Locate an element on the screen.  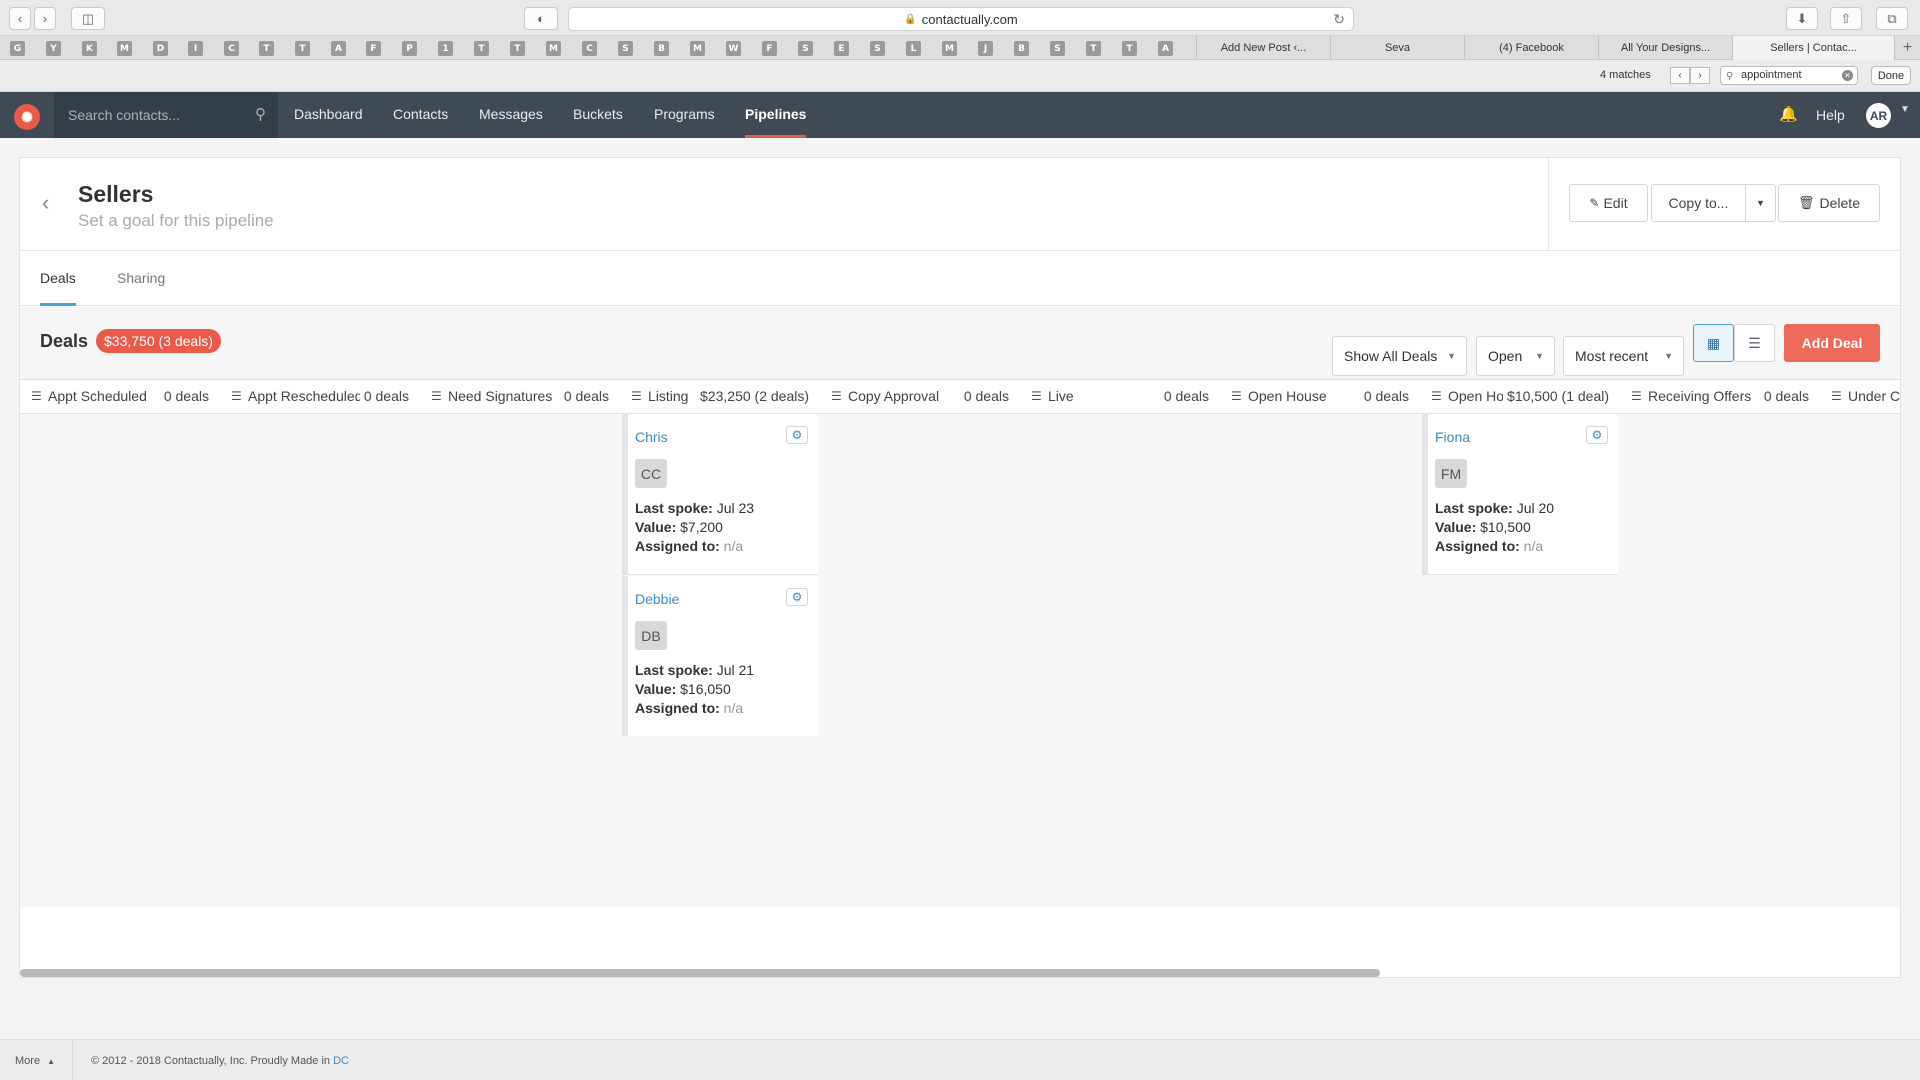
bookmark-icon: D is located at coordinates (160, 48).